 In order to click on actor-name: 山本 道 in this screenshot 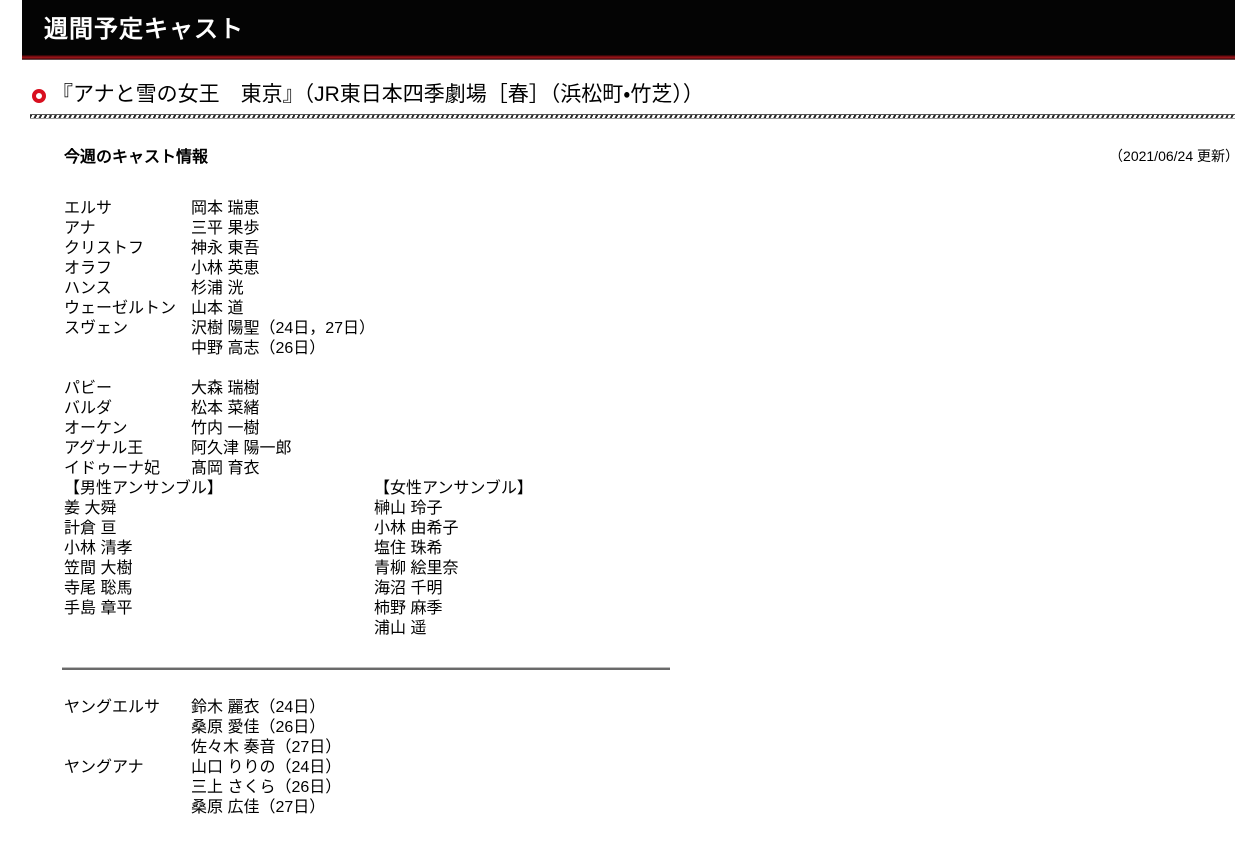, I will do `click(217, 308)`.